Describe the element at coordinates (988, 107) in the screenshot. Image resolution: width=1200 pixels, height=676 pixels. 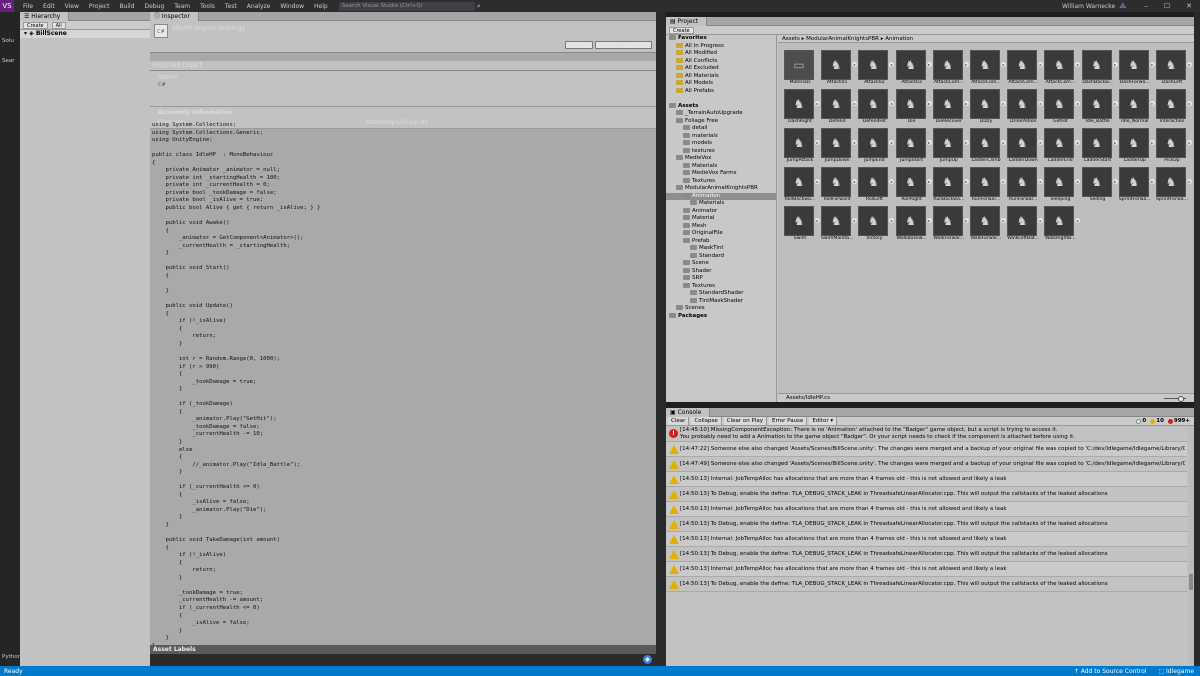
I see `asset-animation-clip: ♞ ▸ Dizzy` at that location.